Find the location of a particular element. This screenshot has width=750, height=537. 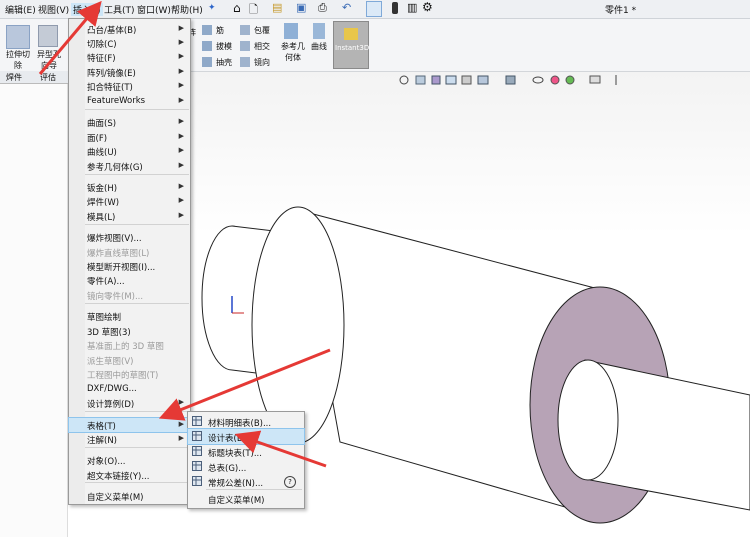

arrow-to-table-item is located at coordinates (244, 384).